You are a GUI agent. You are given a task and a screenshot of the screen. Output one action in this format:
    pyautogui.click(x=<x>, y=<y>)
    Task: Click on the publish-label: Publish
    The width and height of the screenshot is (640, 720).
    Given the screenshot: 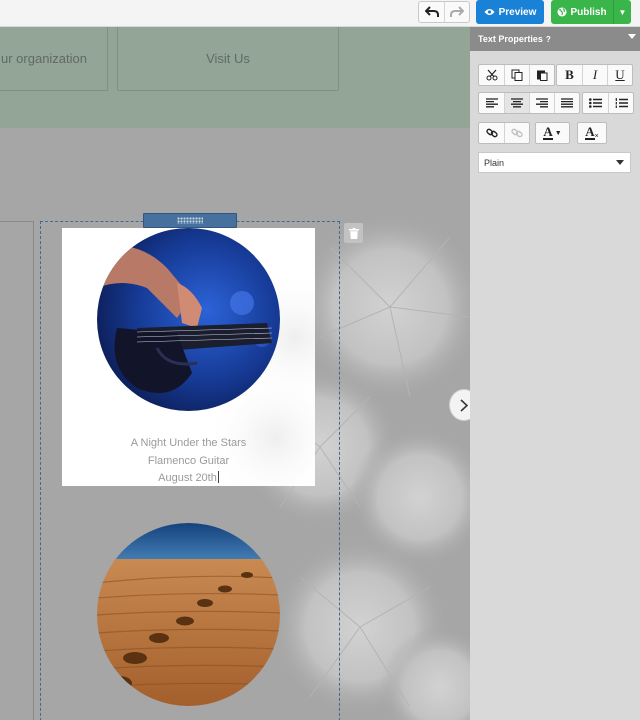 What is the action you would take?
    pyautogui.click(x=588, y=12)
    